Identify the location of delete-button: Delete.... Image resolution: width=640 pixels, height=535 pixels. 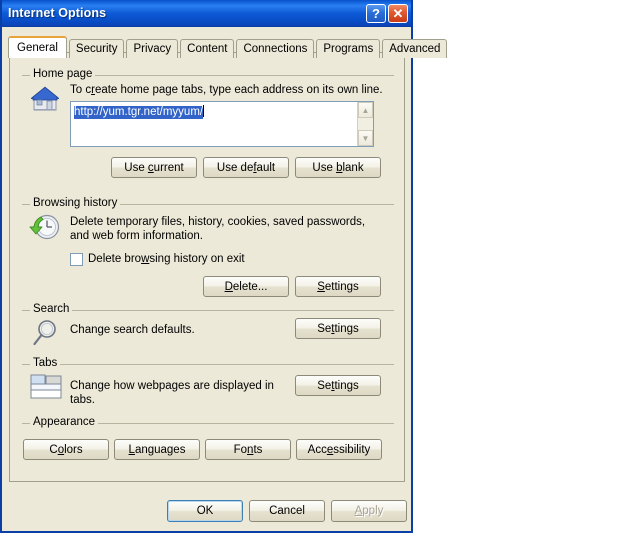
(246, 286).